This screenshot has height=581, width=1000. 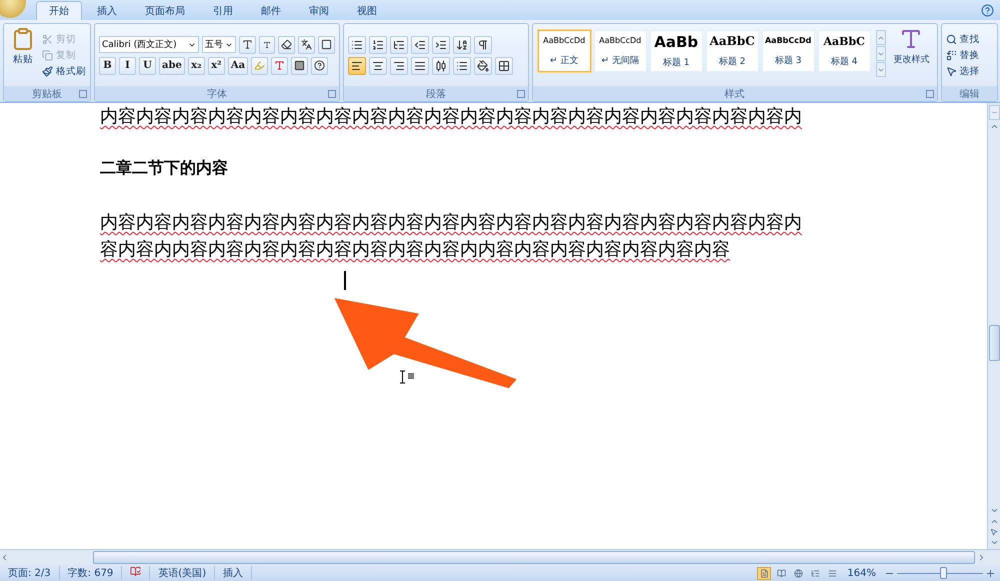 I want to click on zoom-level: 164%, so click(x=861, y=573).